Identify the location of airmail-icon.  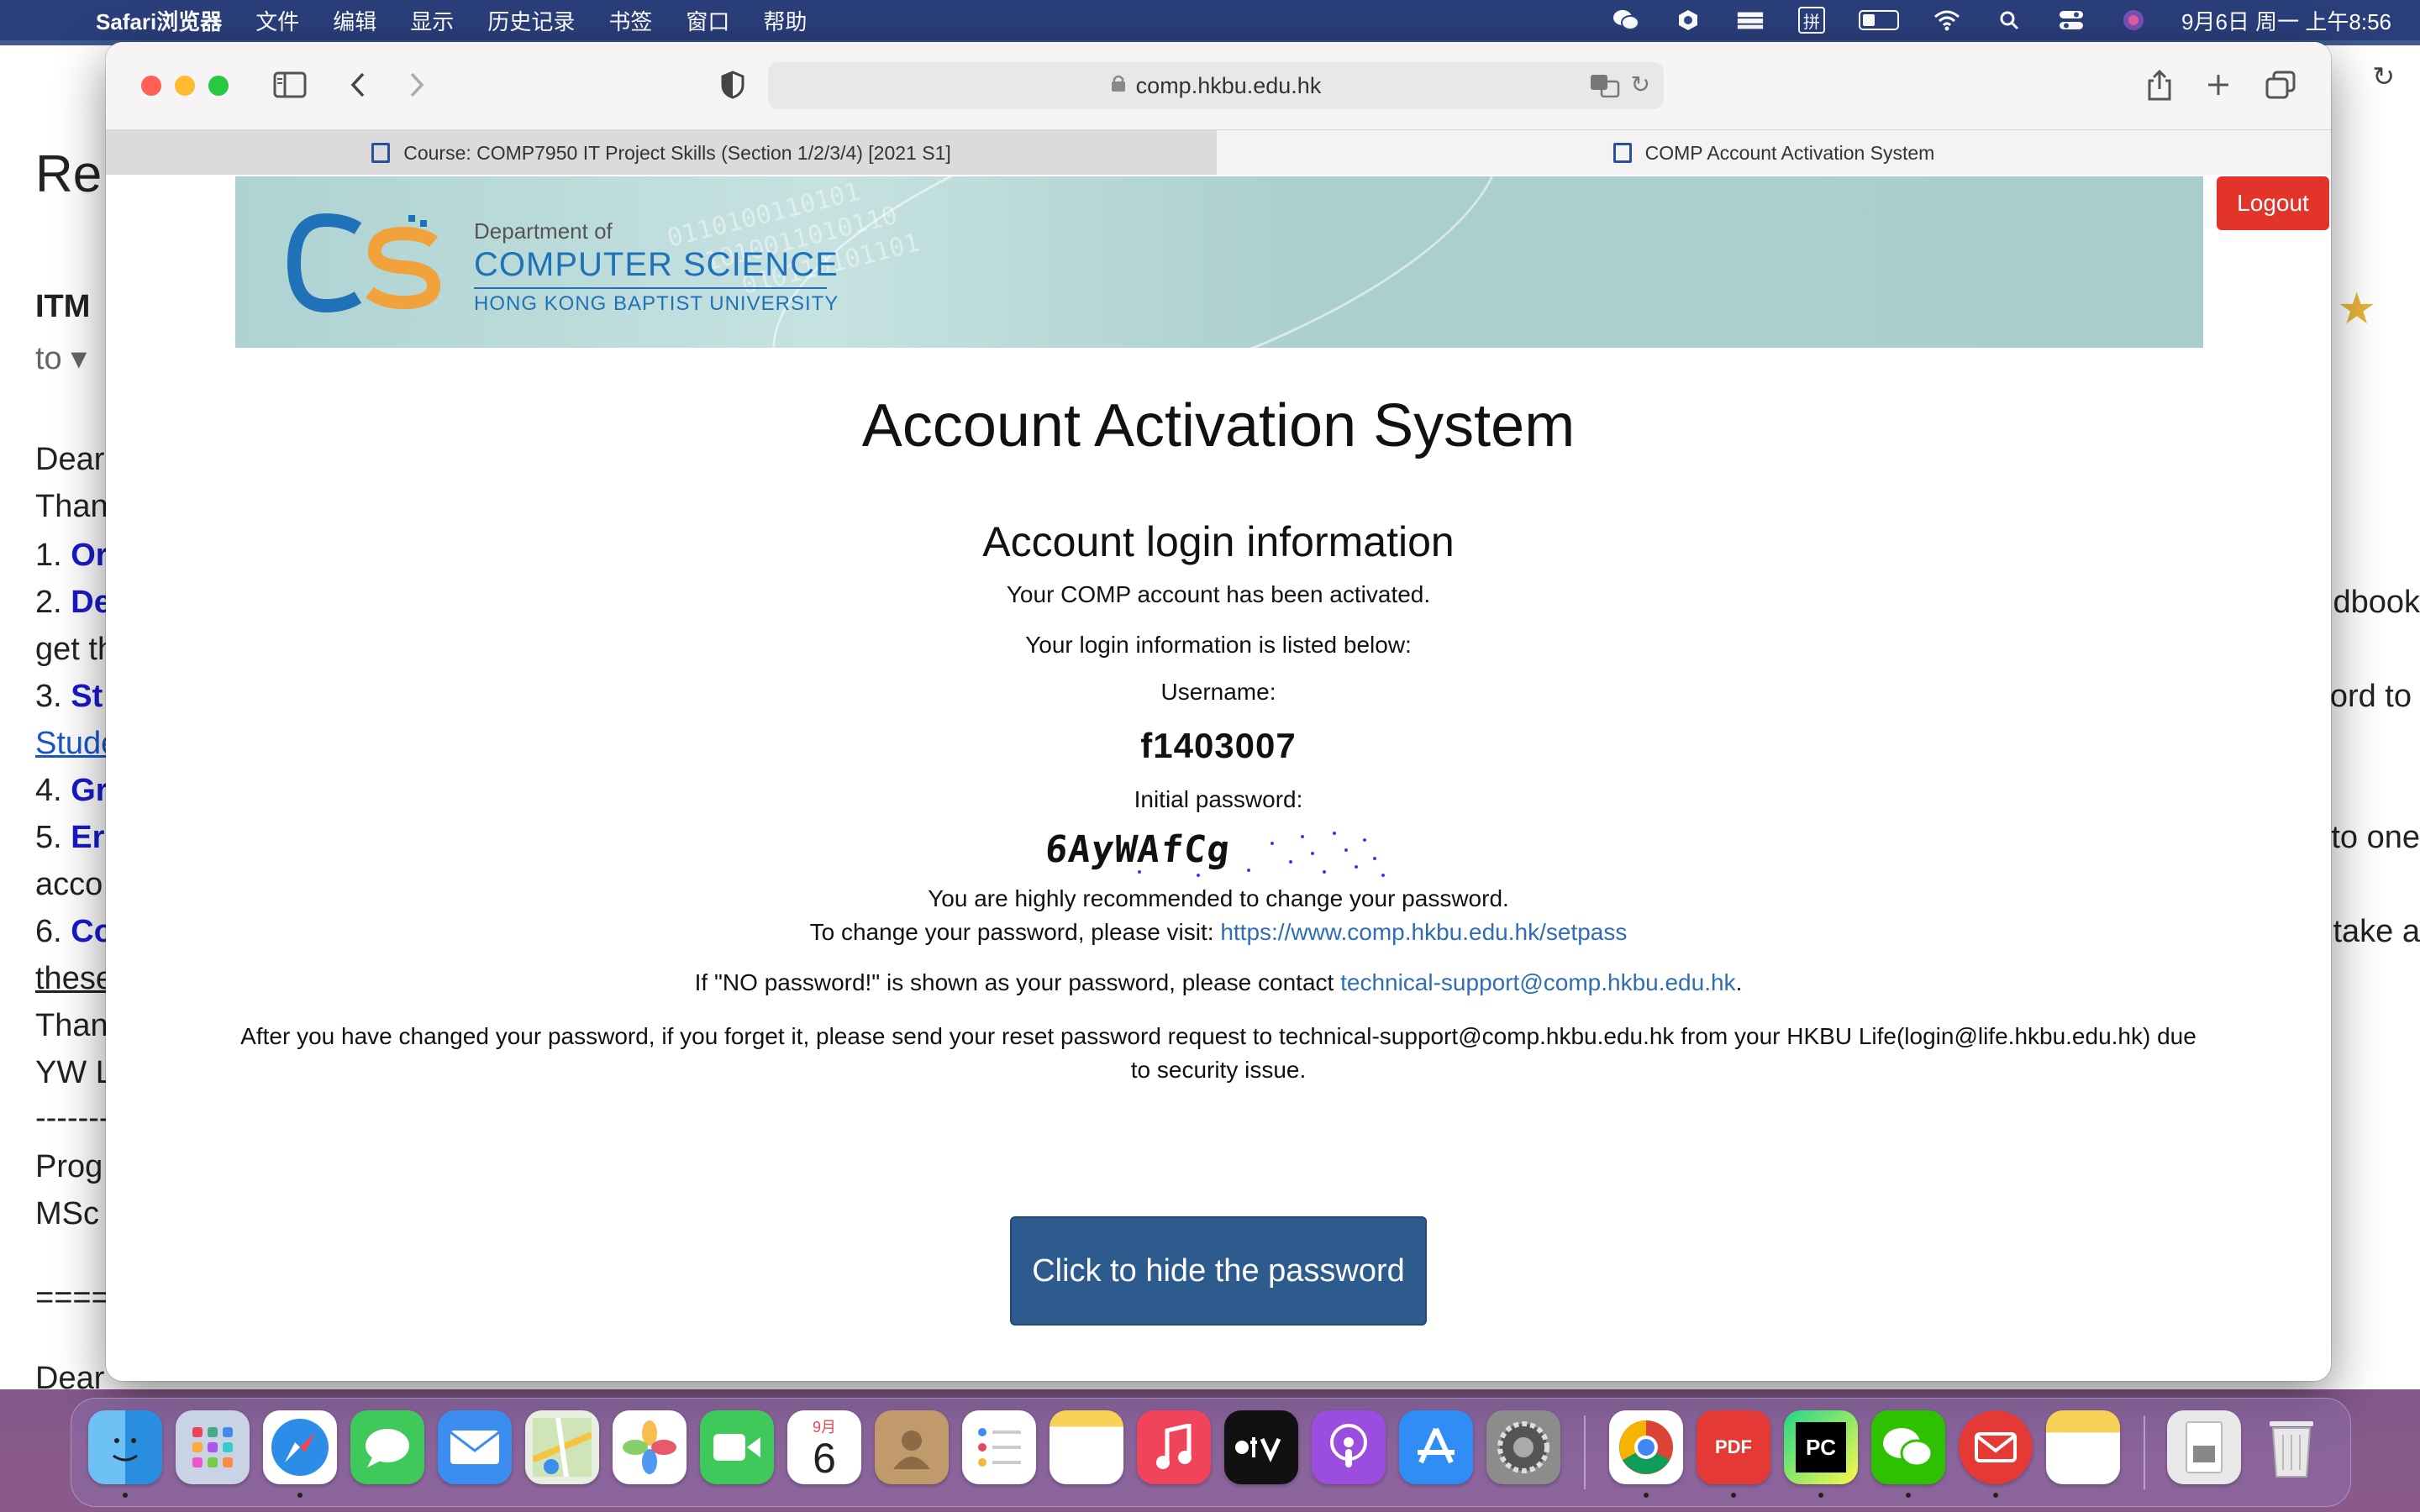
(1996, 1447).